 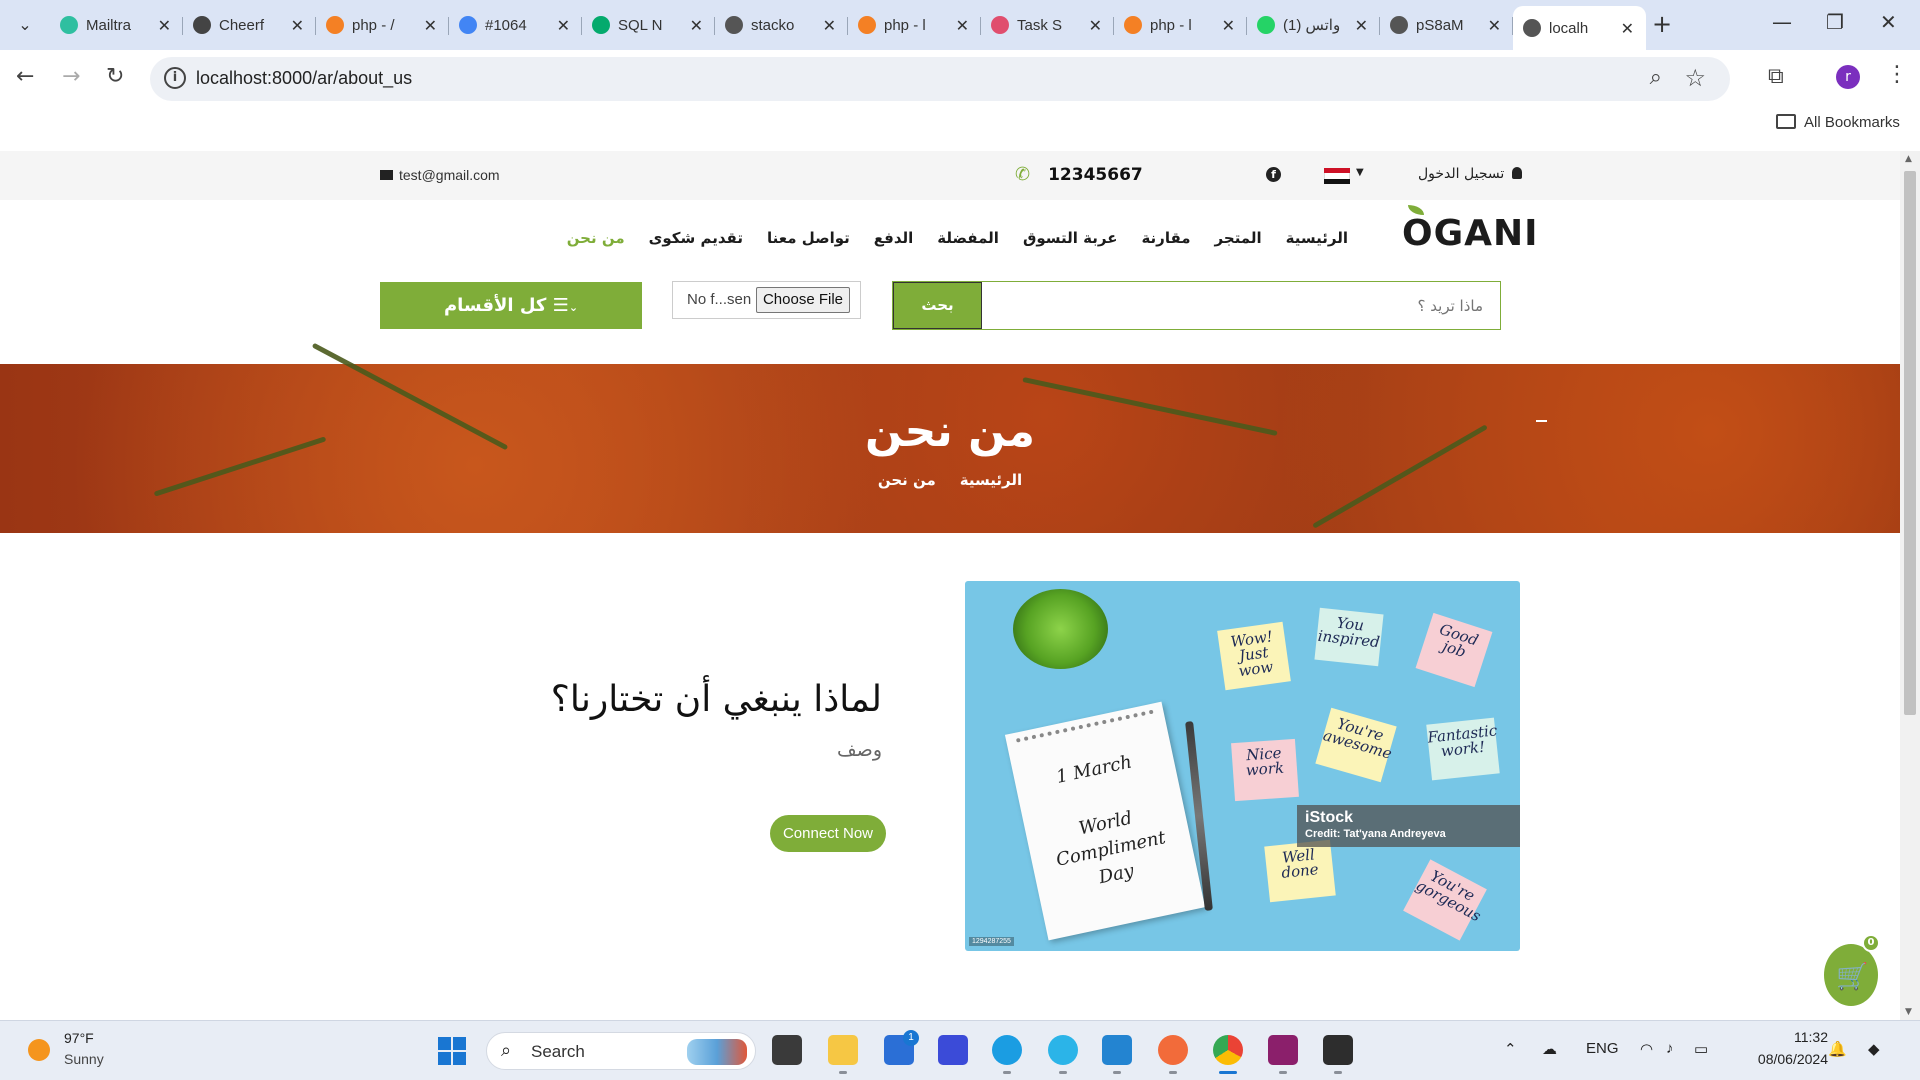 What do you see at coordinates (781, 25) in the screenshot?
I see `browser-tab: stacko ✕` at bounding box center [781, 25].